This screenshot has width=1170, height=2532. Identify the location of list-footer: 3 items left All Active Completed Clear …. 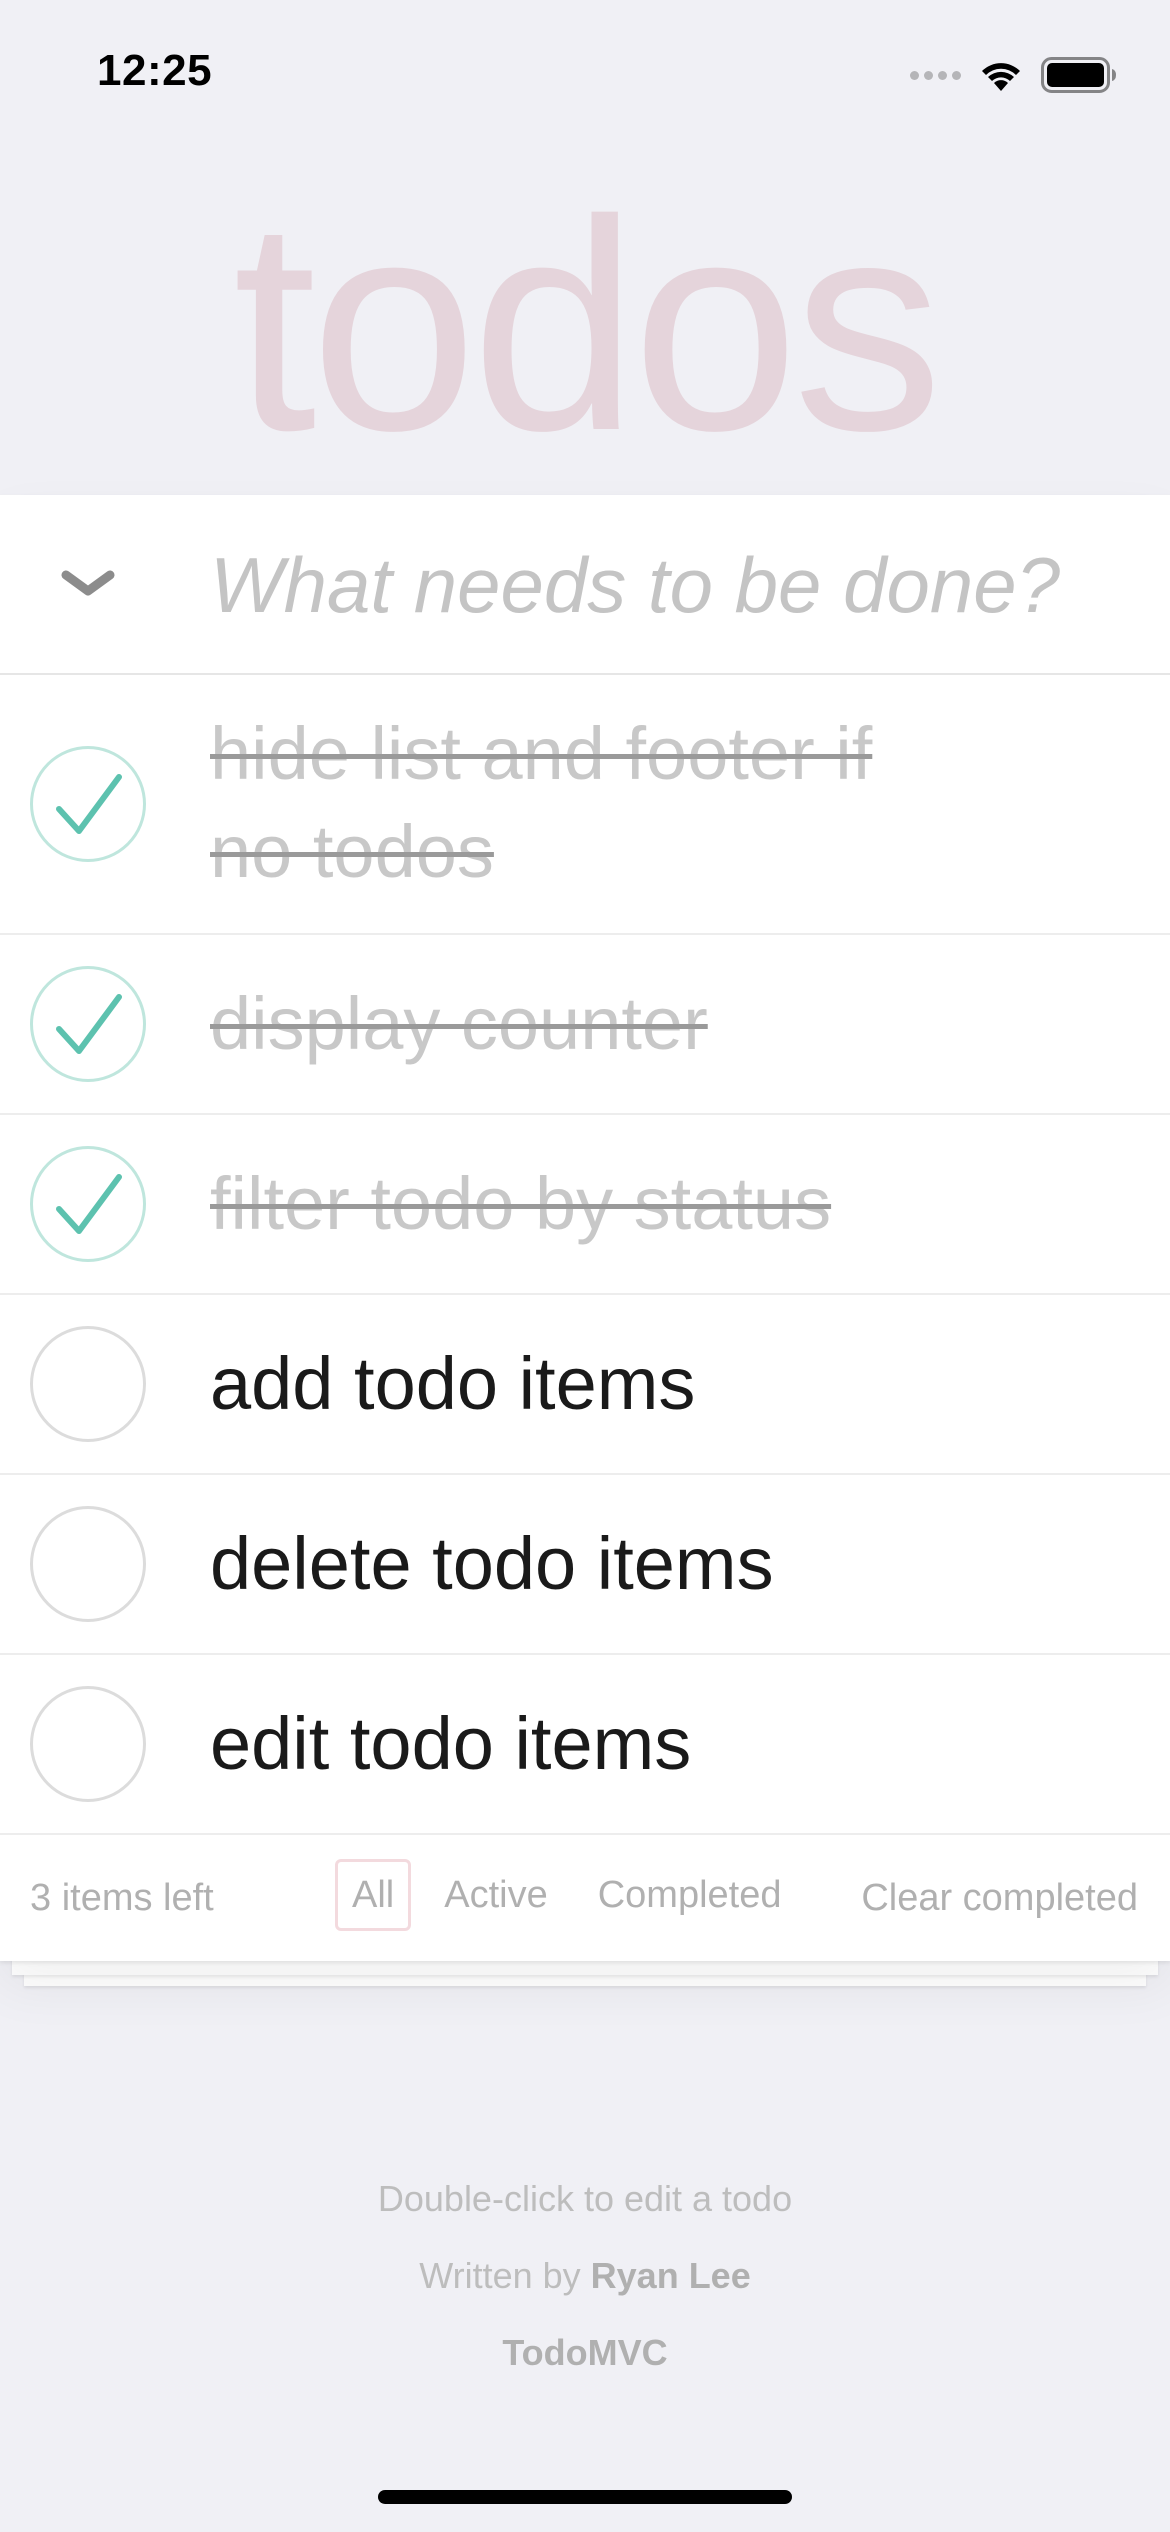
(585, 1898).